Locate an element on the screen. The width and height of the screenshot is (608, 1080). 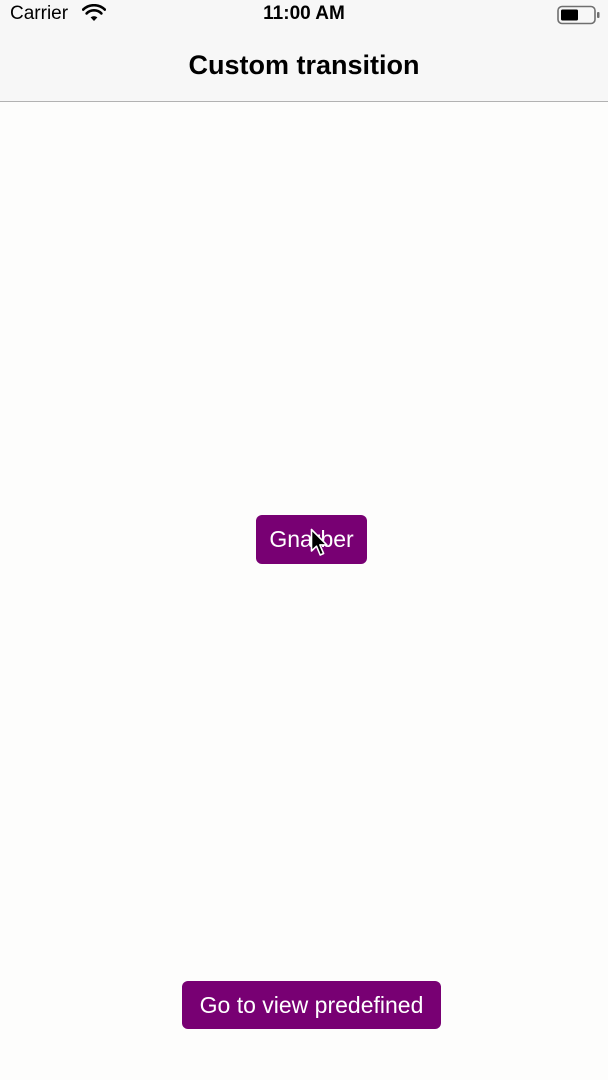
go-to-view-predefined-button: Go to view predefined is located at coordinates (311, 1005).